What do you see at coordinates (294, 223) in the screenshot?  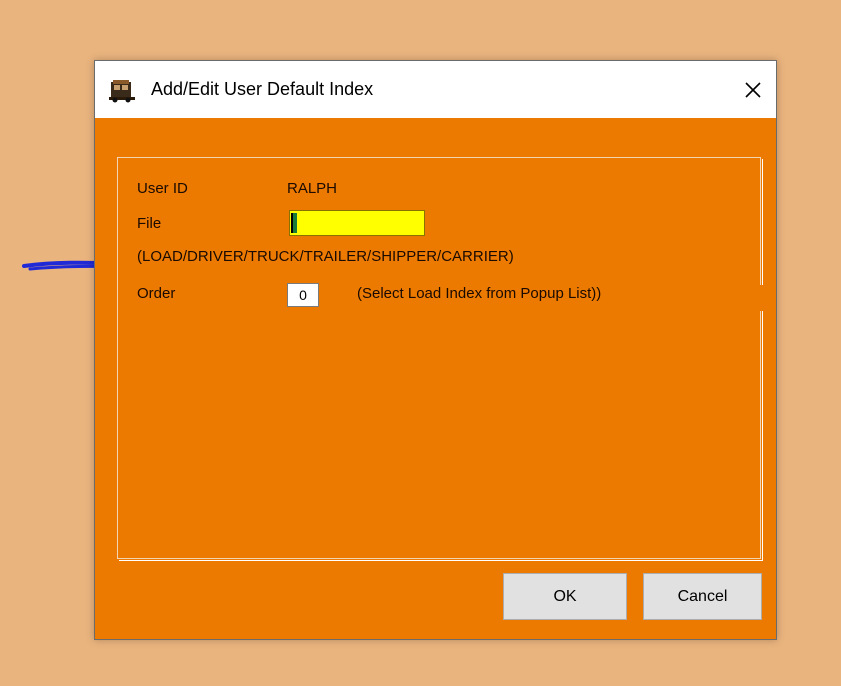 I see `text-cursor` at bounding box center [294, 223].